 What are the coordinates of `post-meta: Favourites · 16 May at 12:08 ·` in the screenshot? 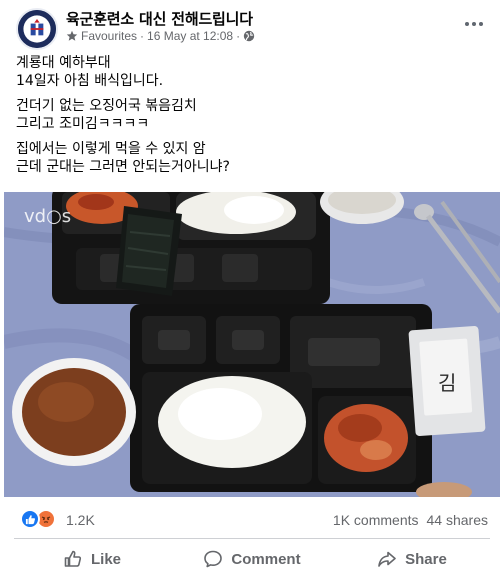 It's located at (160, 36).